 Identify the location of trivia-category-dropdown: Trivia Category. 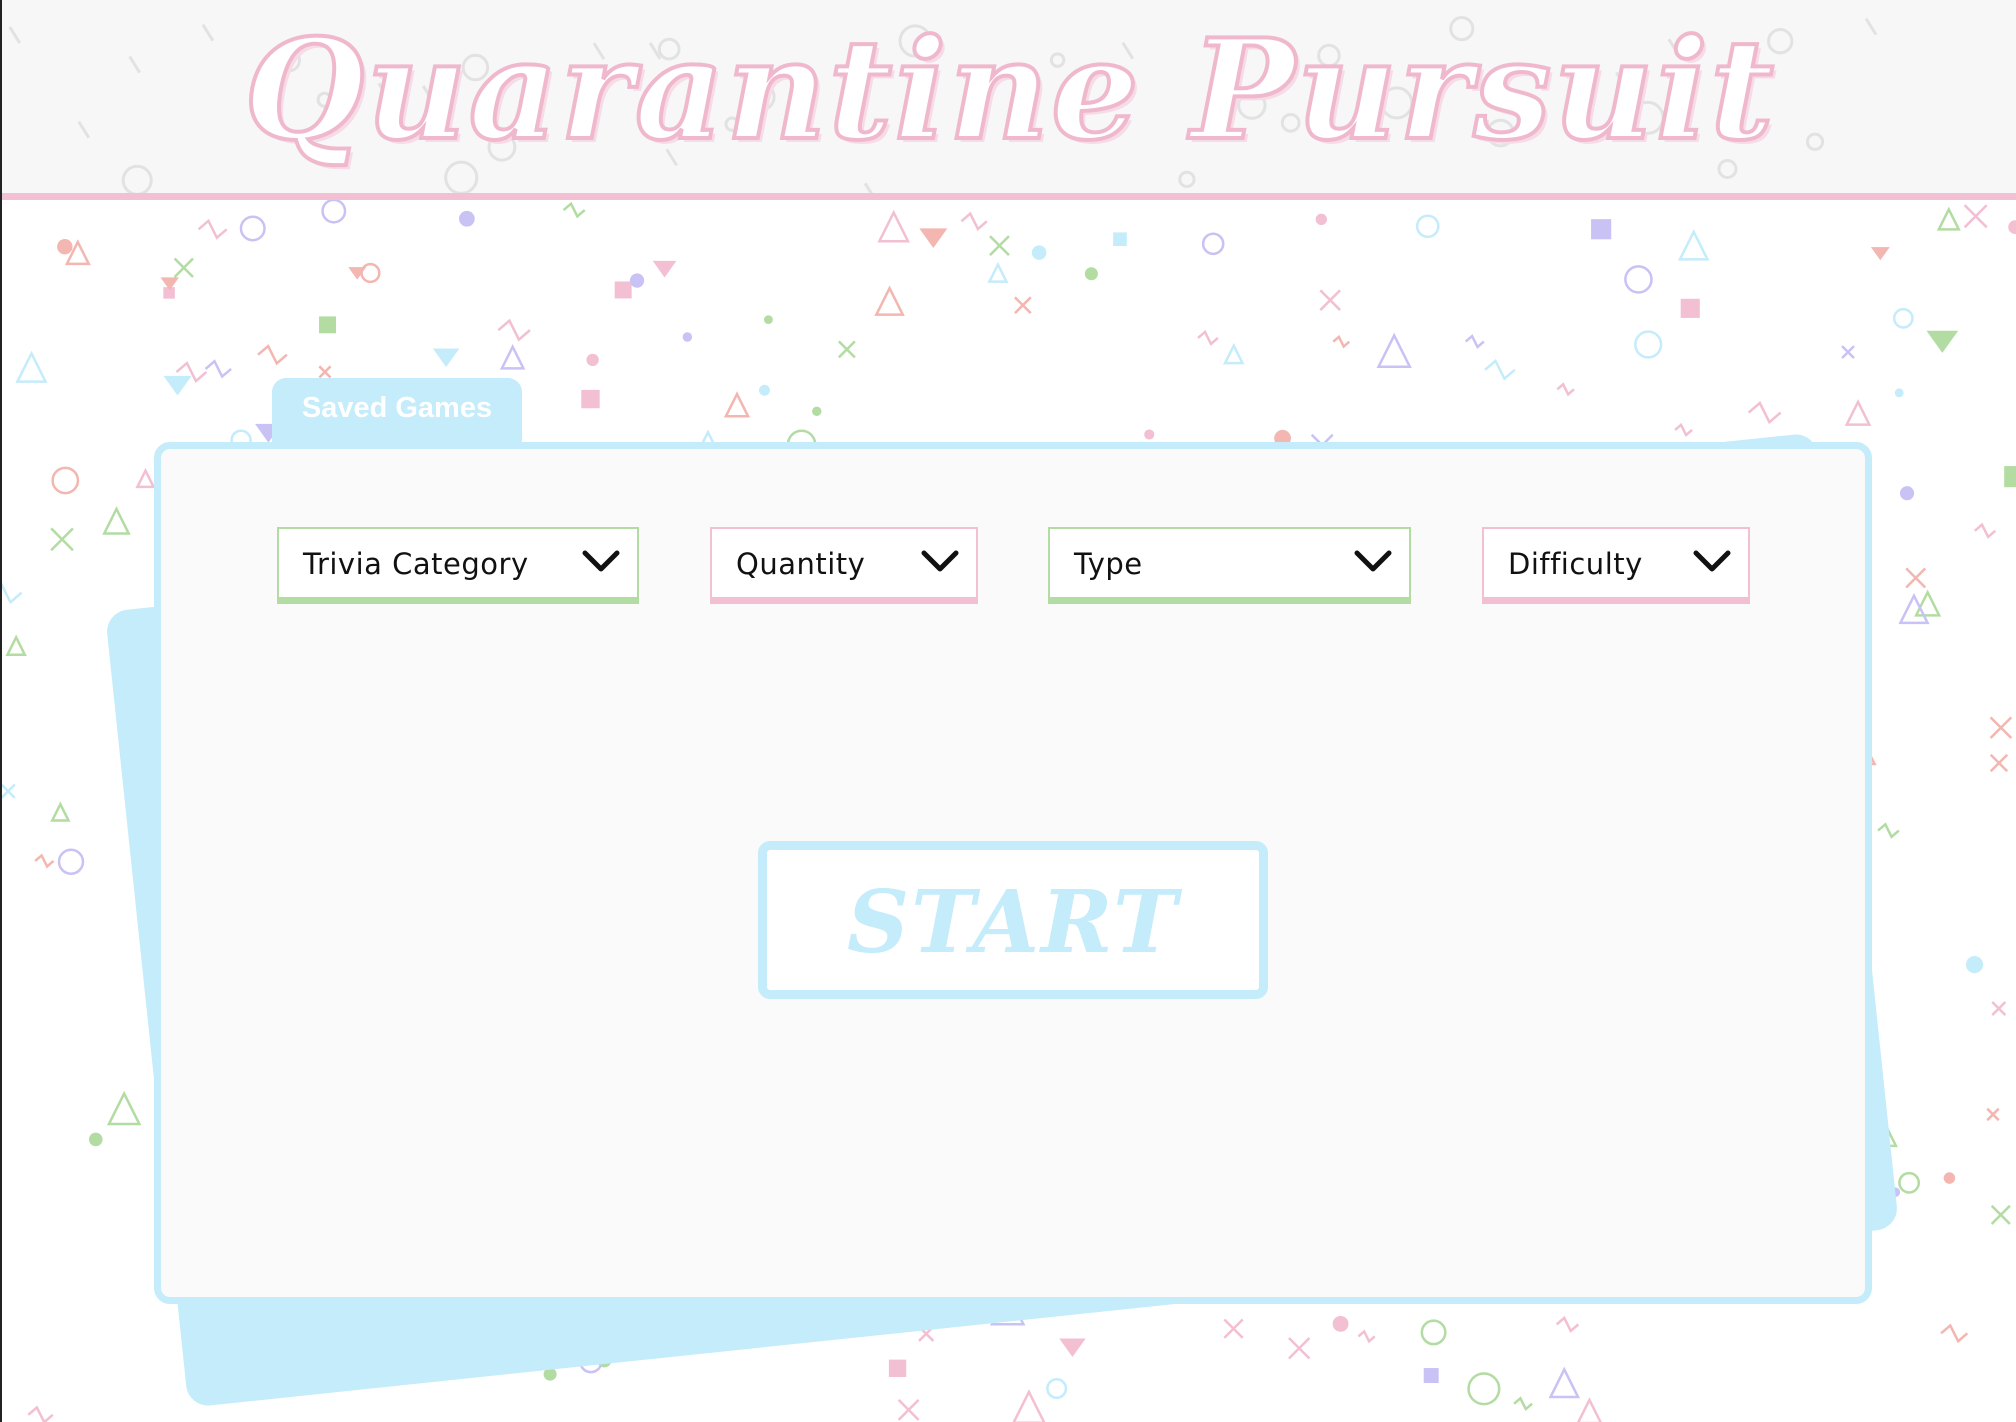
(458, 565).